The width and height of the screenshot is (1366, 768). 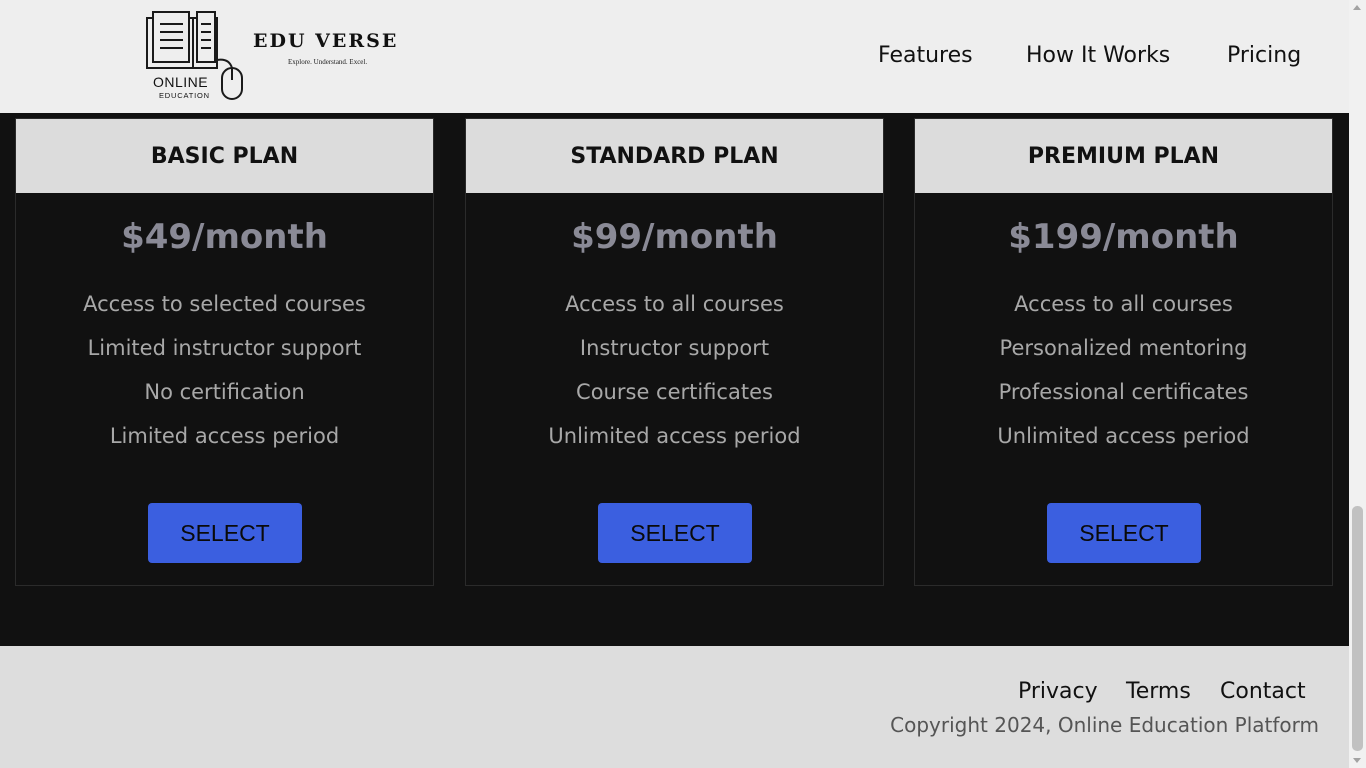 I want to click on scroll-down-arrow-icon, so click(x=1357, y=760).